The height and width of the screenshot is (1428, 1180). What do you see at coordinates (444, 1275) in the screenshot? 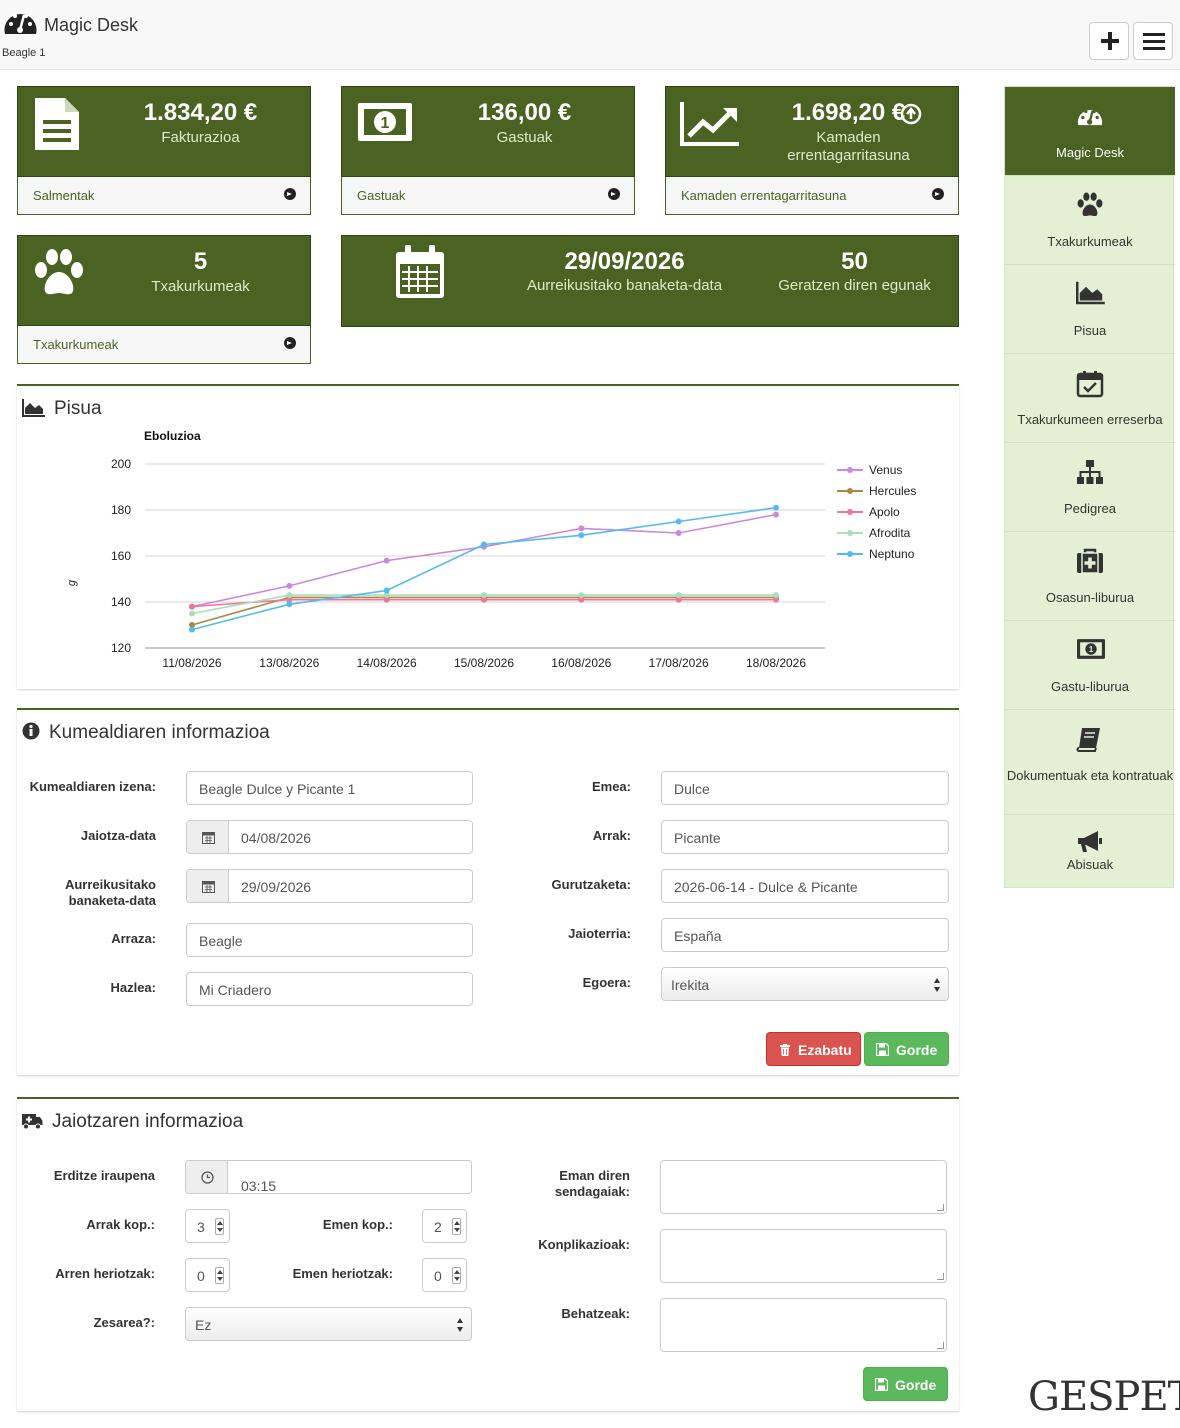
I see `female-deaths-stepper: 0` at bounding box center [444, 1275].